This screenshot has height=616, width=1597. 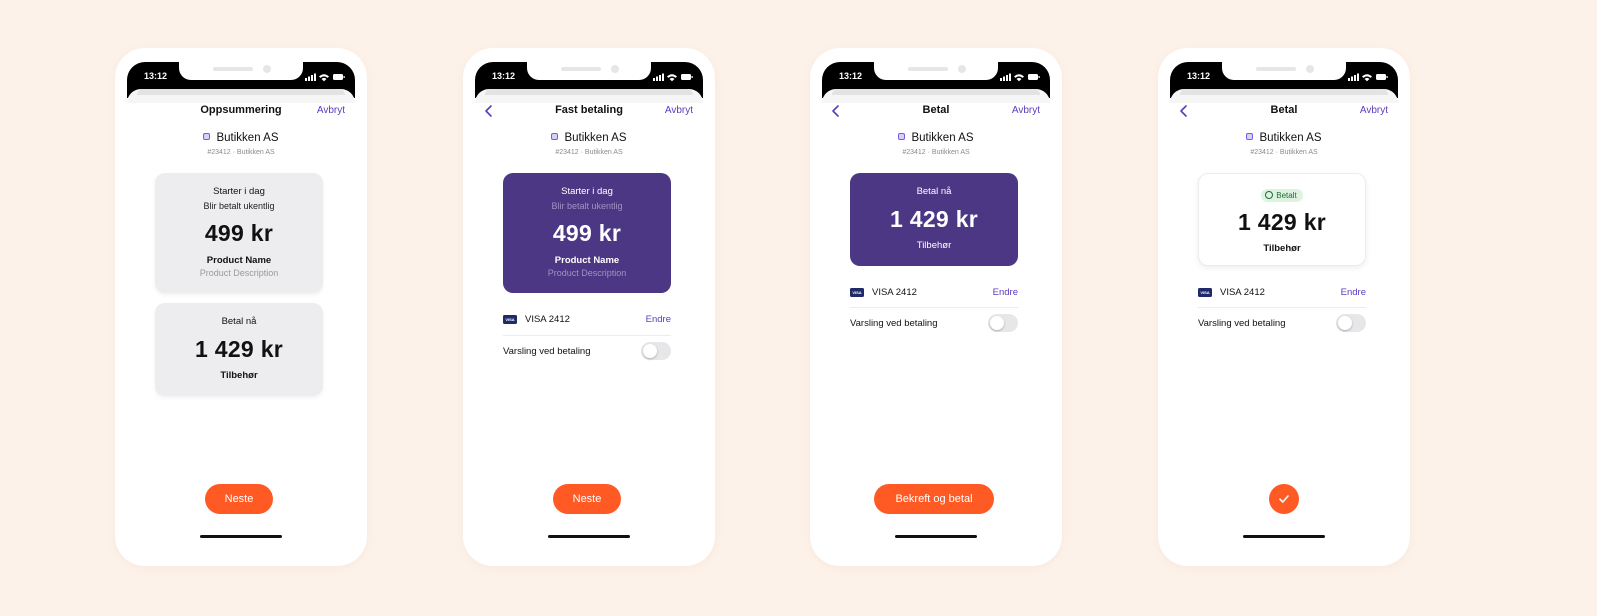 What do you see at coordinates (1269, 195) in the screenshot?
I see `check-circle-icon` at bounding box center [1269, 195].